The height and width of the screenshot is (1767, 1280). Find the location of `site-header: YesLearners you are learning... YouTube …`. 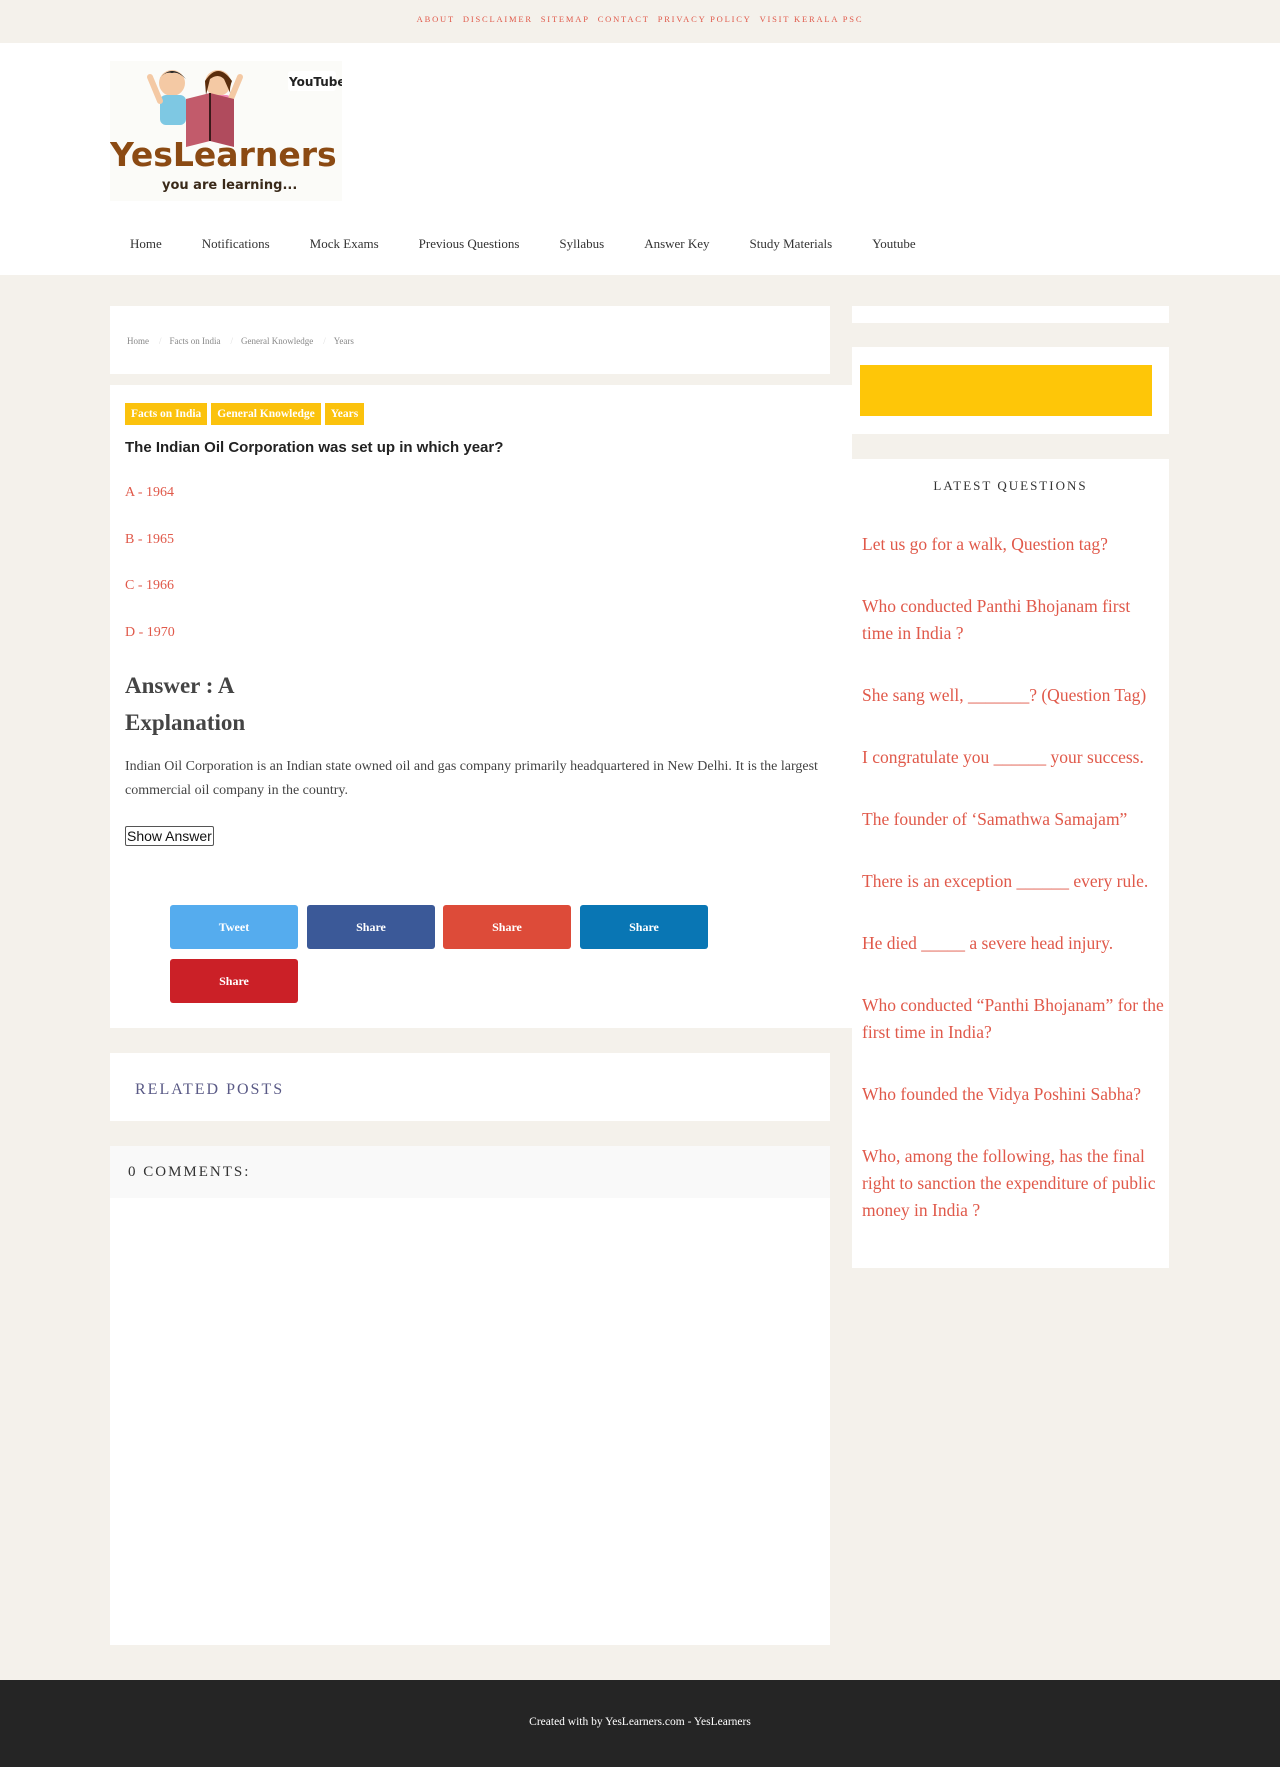

site-header: YesLearners you are learning... YouTube … is located at coordinates (640, 159).